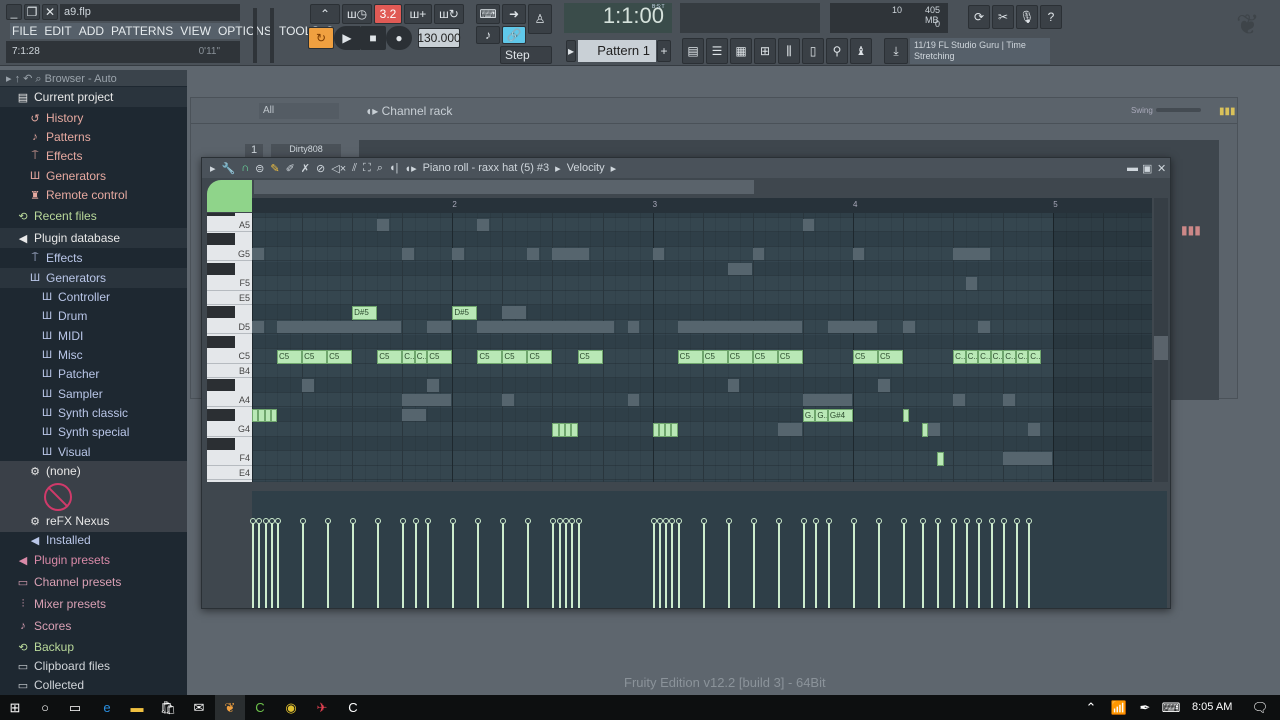 This screenshot has width=1280, height=720. Describe the element at coordinates (45, 707) in the screenshot. I see `cortana-icon: ○` at that location.